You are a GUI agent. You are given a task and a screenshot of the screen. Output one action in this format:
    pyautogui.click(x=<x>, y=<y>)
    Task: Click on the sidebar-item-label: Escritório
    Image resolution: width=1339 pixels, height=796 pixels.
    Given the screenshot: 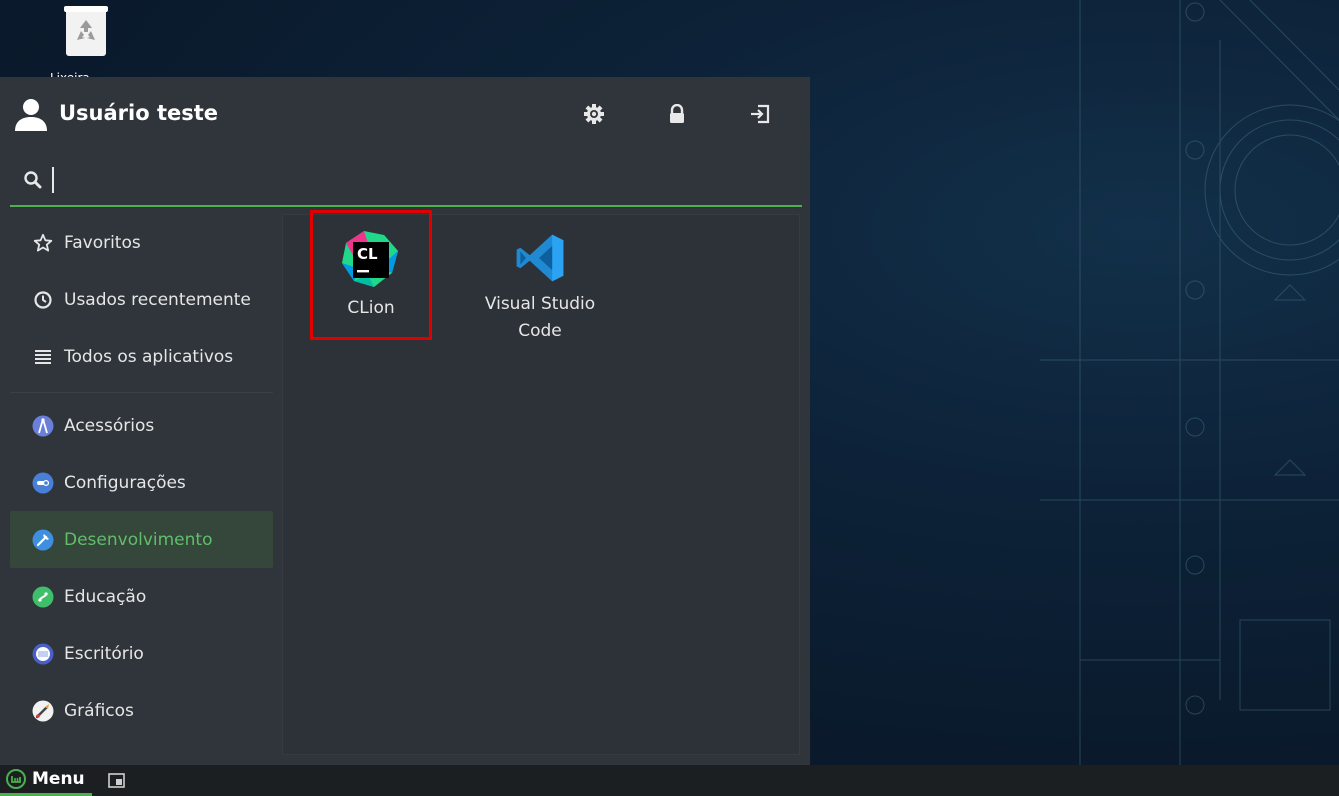 What is the action you would take?
    pyautogui.click(x=104, y=653)
    